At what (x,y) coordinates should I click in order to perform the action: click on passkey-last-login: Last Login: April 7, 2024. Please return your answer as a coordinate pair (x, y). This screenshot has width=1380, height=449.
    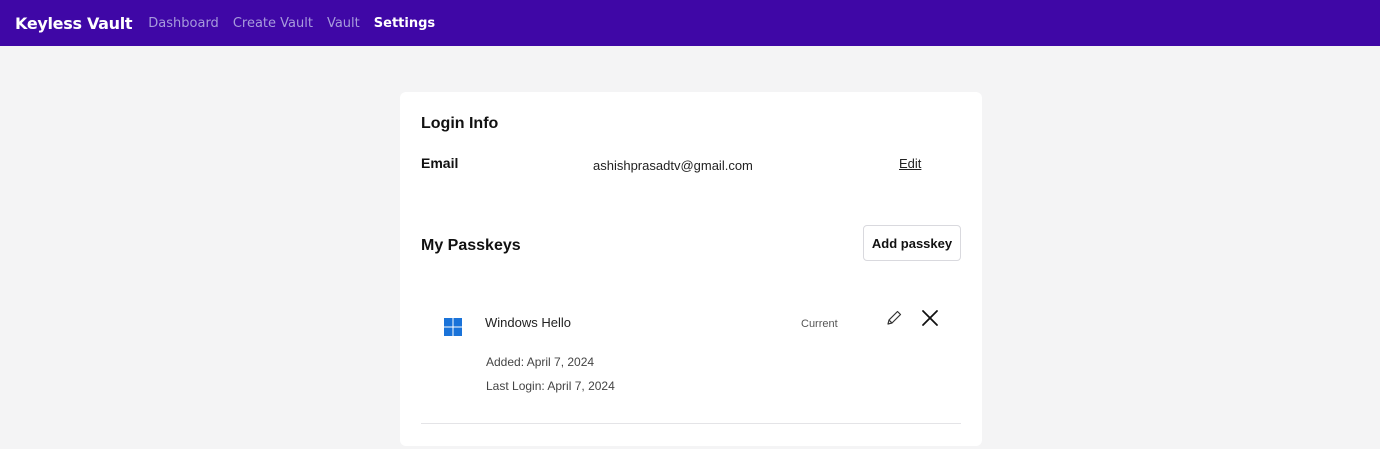
    Looking at the image, I should click on (550, 386).